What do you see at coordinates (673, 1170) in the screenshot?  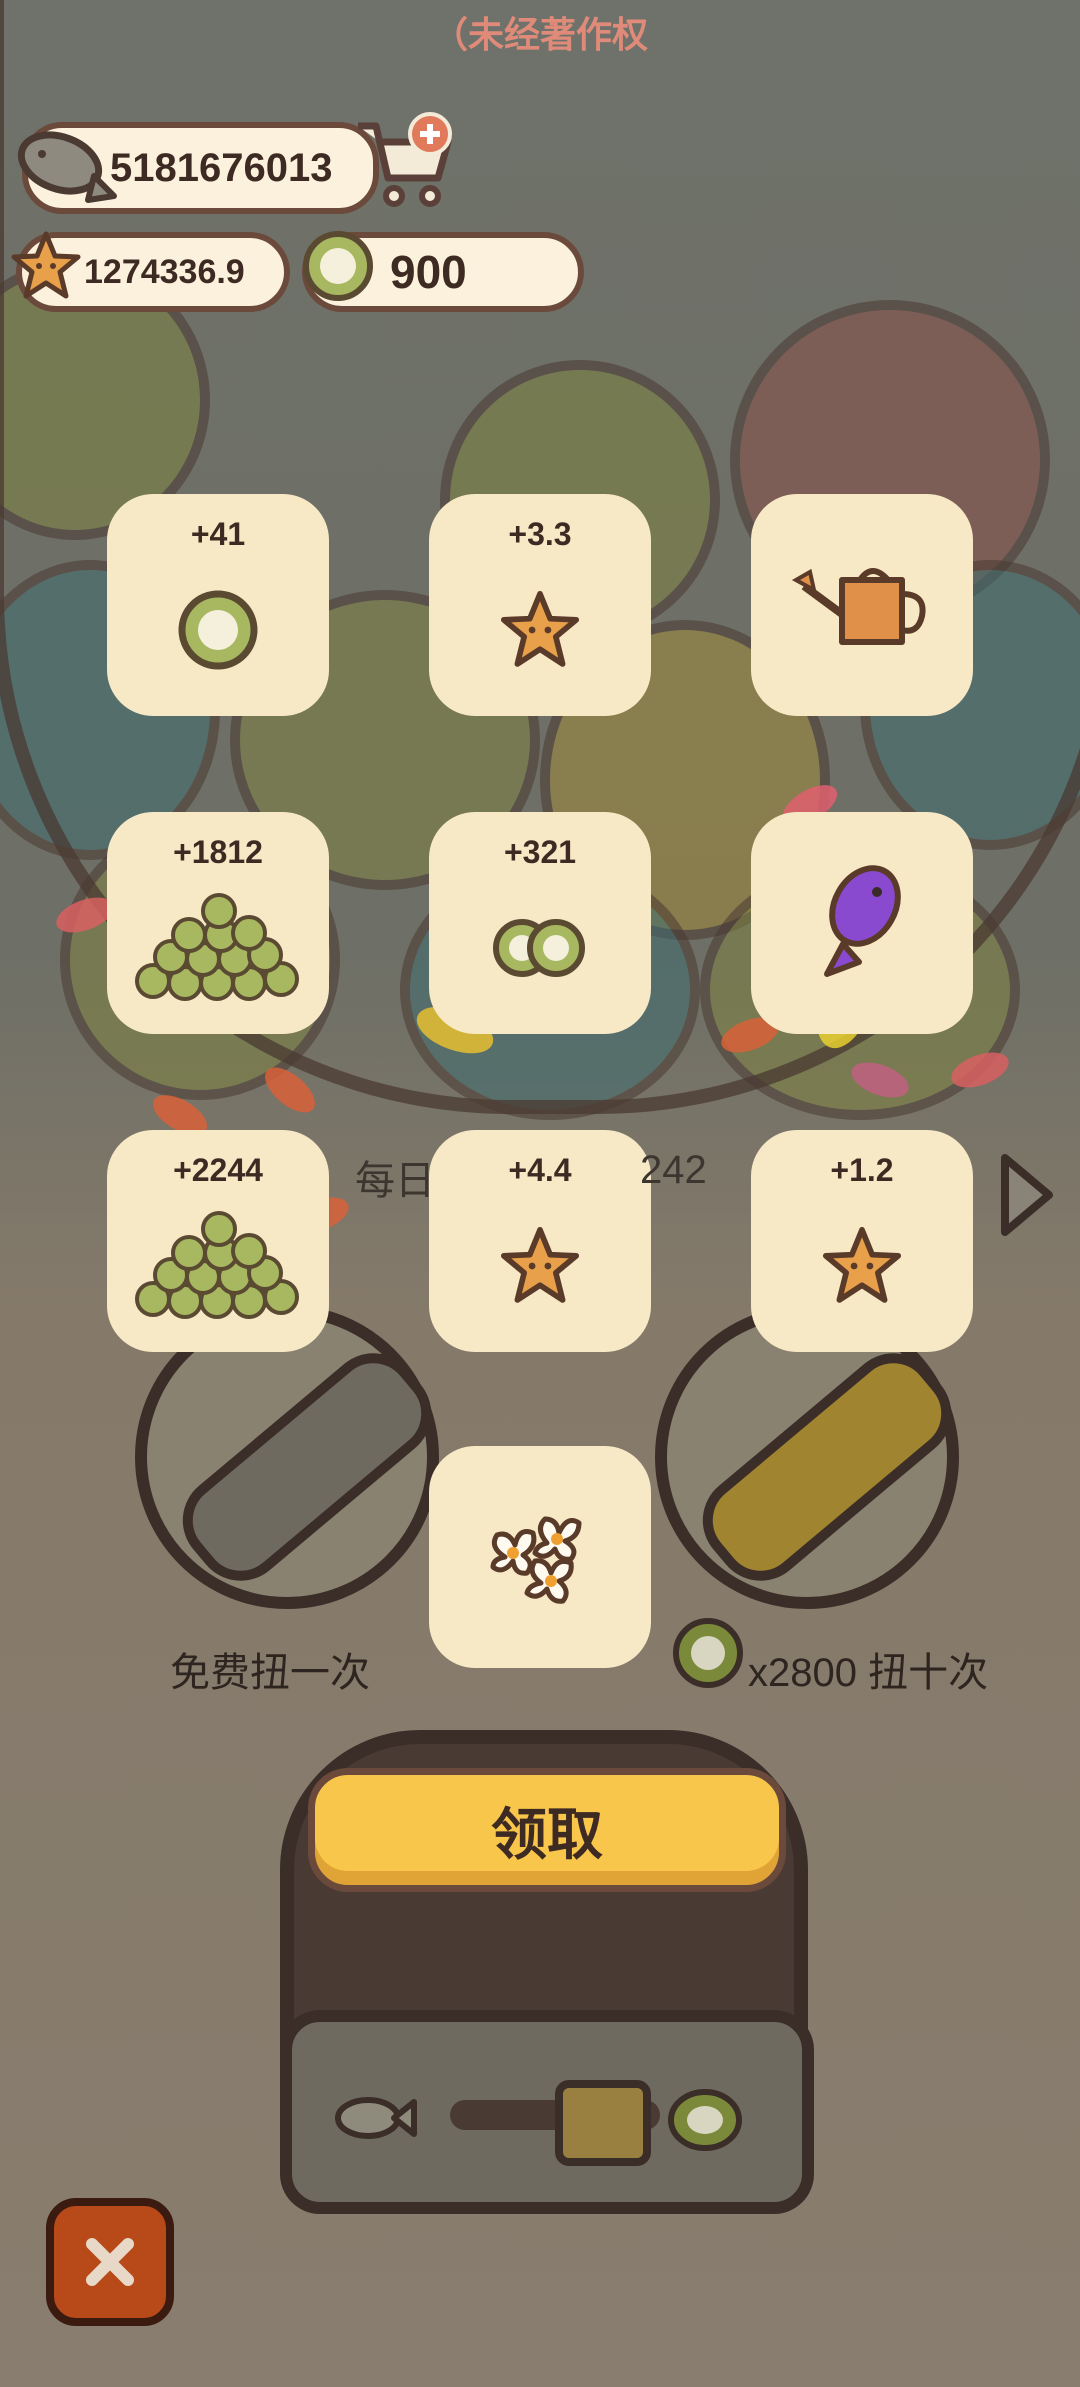 I see `daily-limit-count: 242` at bounding box center [673, 1170].